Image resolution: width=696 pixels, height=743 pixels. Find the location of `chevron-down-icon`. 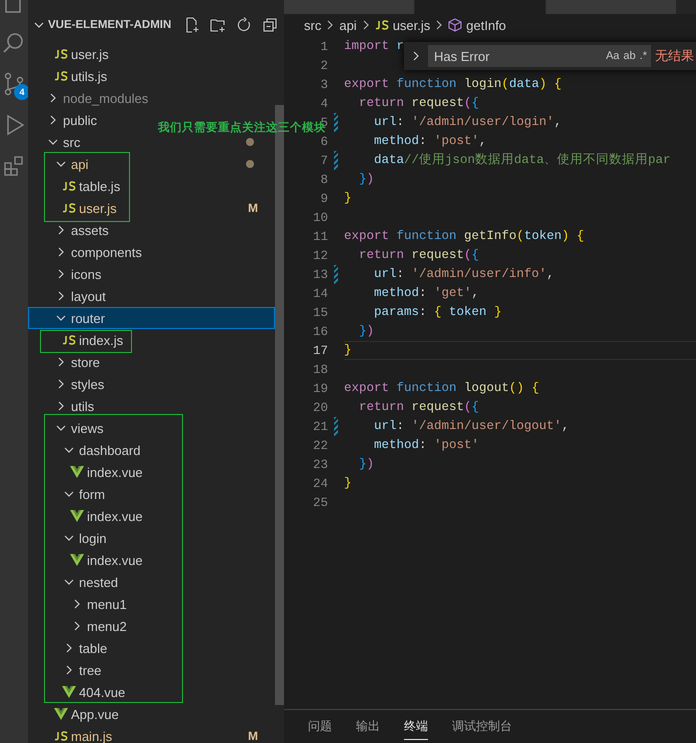

chevron-down-icon is located at coordinates (39, 25).